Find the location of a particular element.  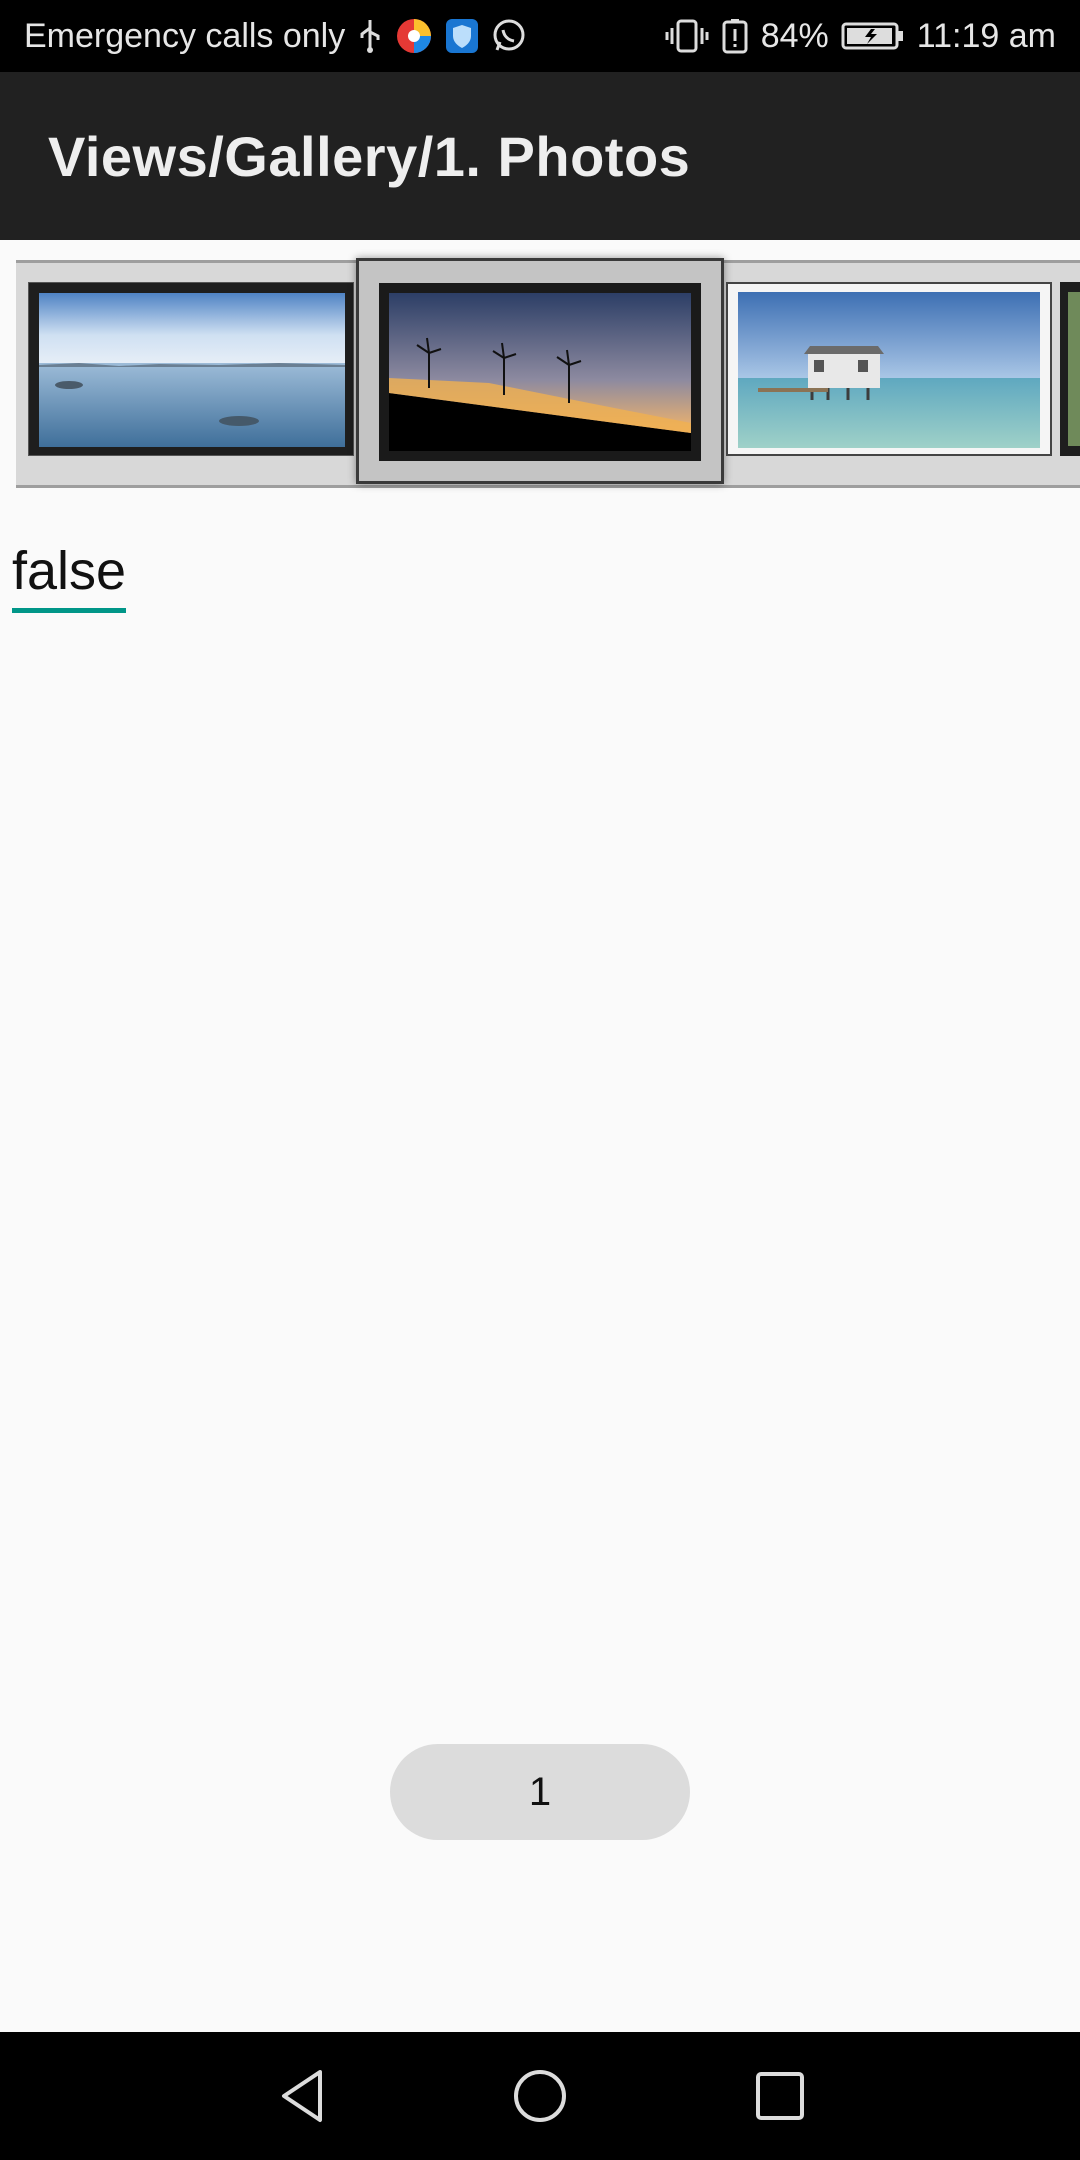

carrier-text: Emergency calls only is located at coordinates (185, 35).